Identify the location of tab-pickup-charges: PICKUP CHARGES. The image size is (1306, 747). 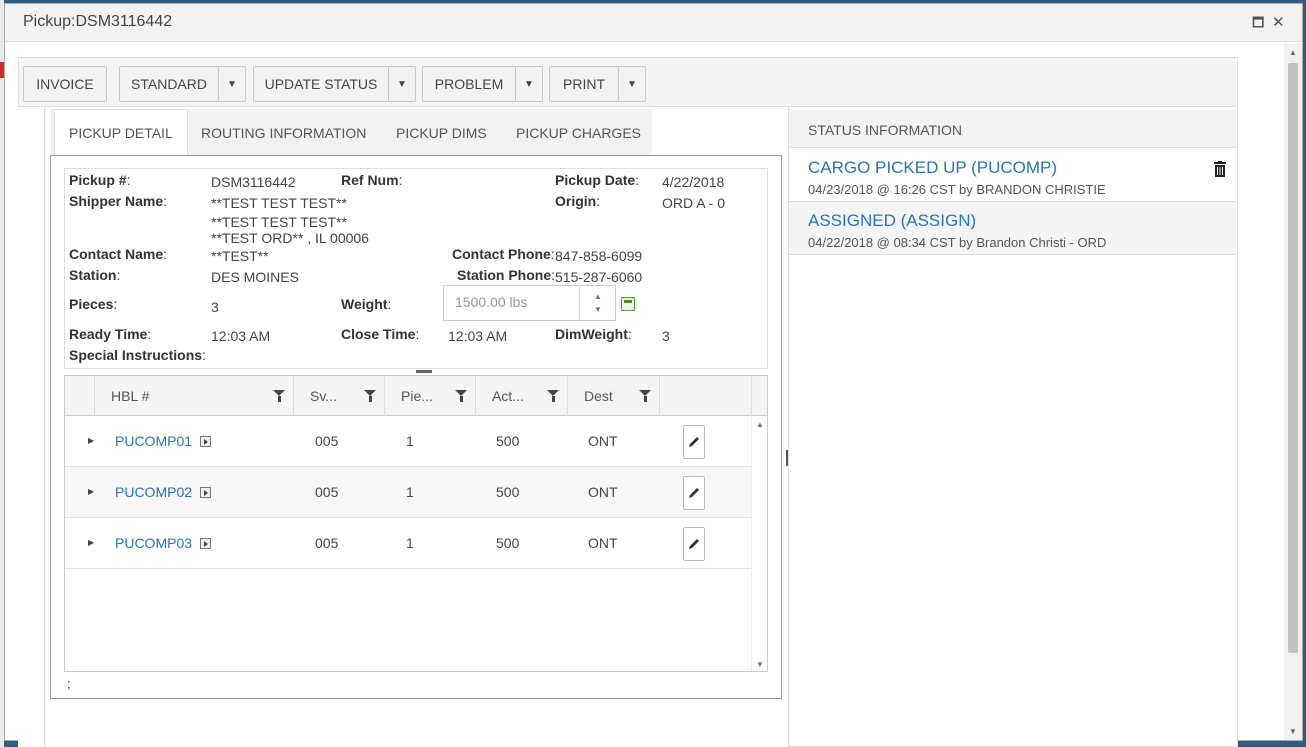
(578, 132).